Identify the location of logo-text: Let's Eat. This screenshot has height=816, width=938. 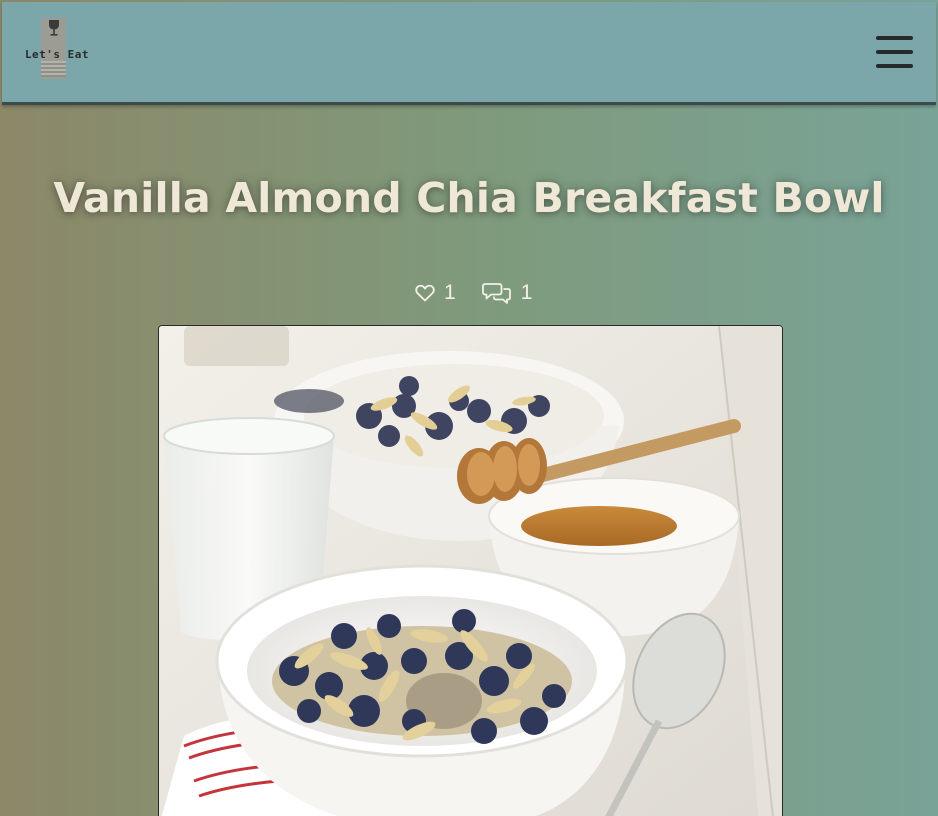
(57, 54).